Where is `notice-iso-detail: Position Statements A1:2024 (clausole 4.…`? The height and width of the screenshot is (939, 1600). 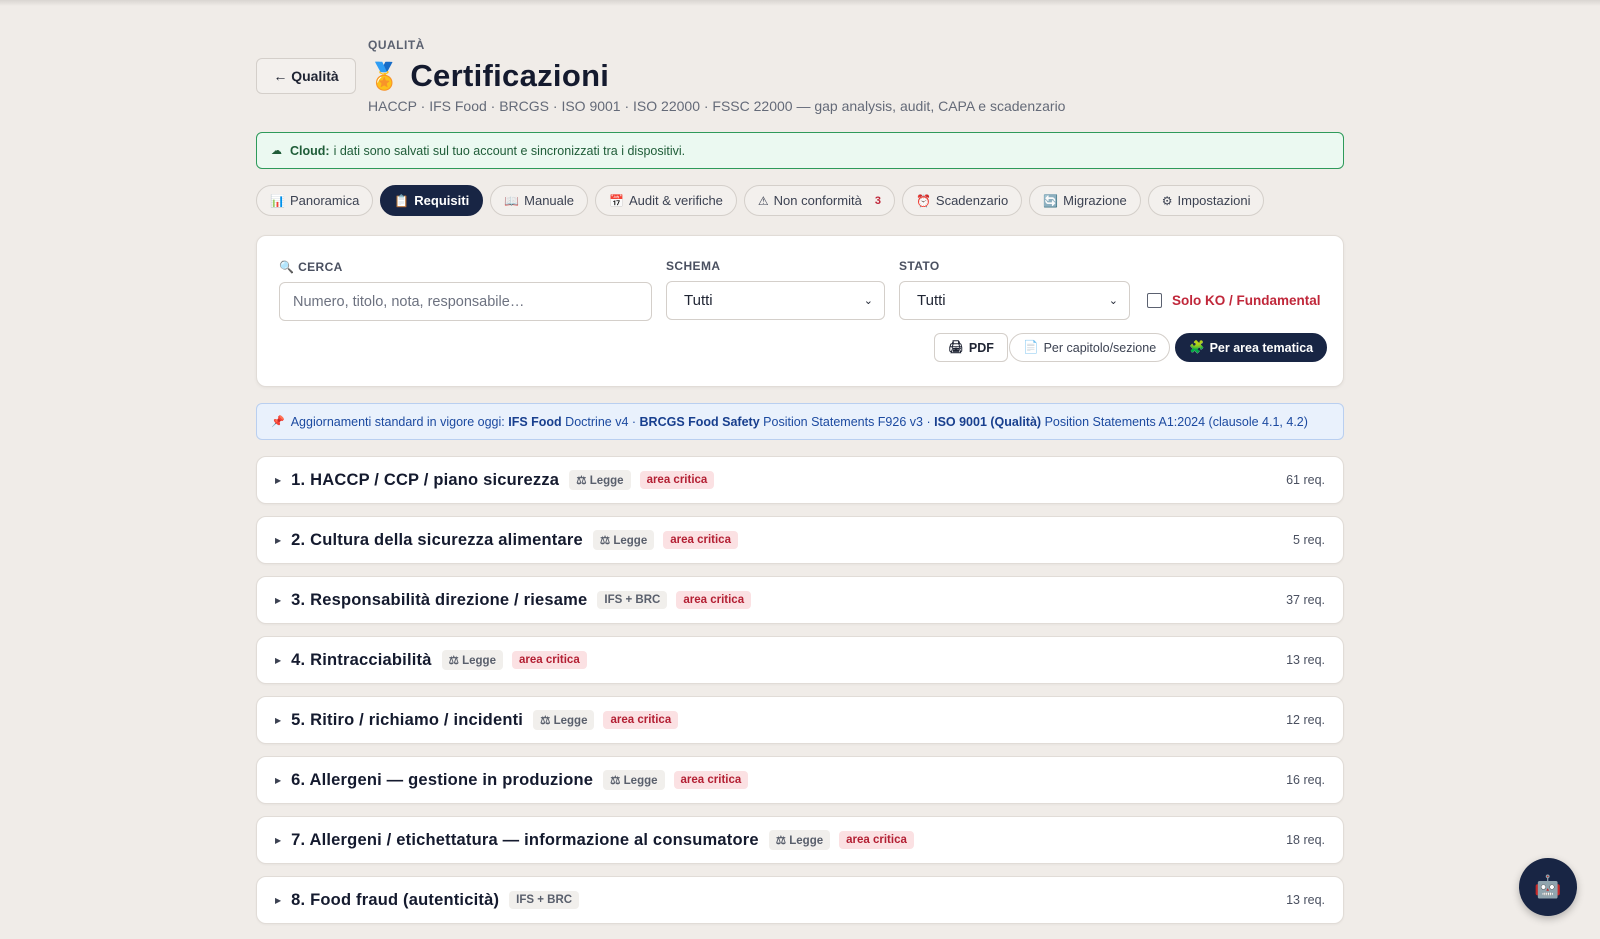 notice-iso-detail: Position Statements A1:2024 (clausole 4.… is located at coordinates (1176, 421).